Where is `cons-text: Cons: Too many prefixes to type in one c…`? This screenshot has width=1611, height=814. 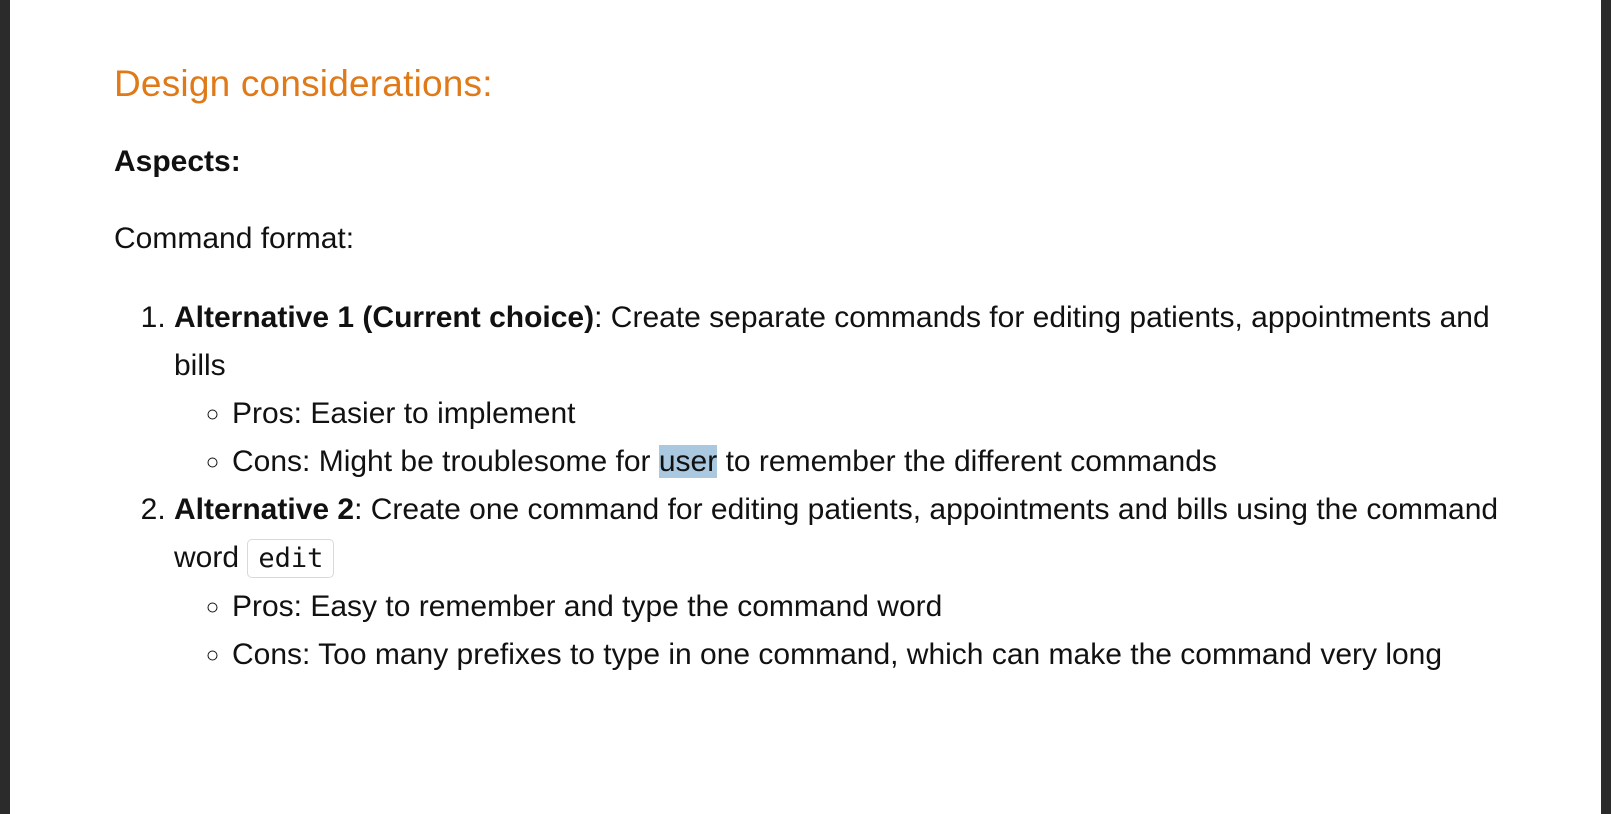
cons-text: Cons: Too many prefixes to type in one c… is located at coordinates (837, 654).